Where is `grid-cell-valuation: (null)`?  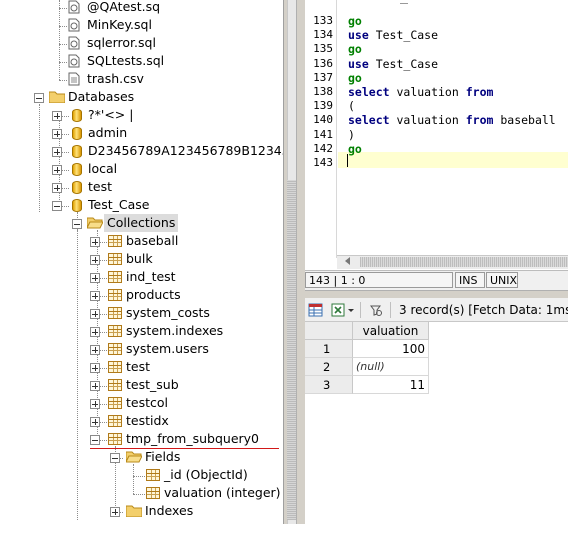
grid-cell-valuation: (null) is located at coordinates (391, 367).